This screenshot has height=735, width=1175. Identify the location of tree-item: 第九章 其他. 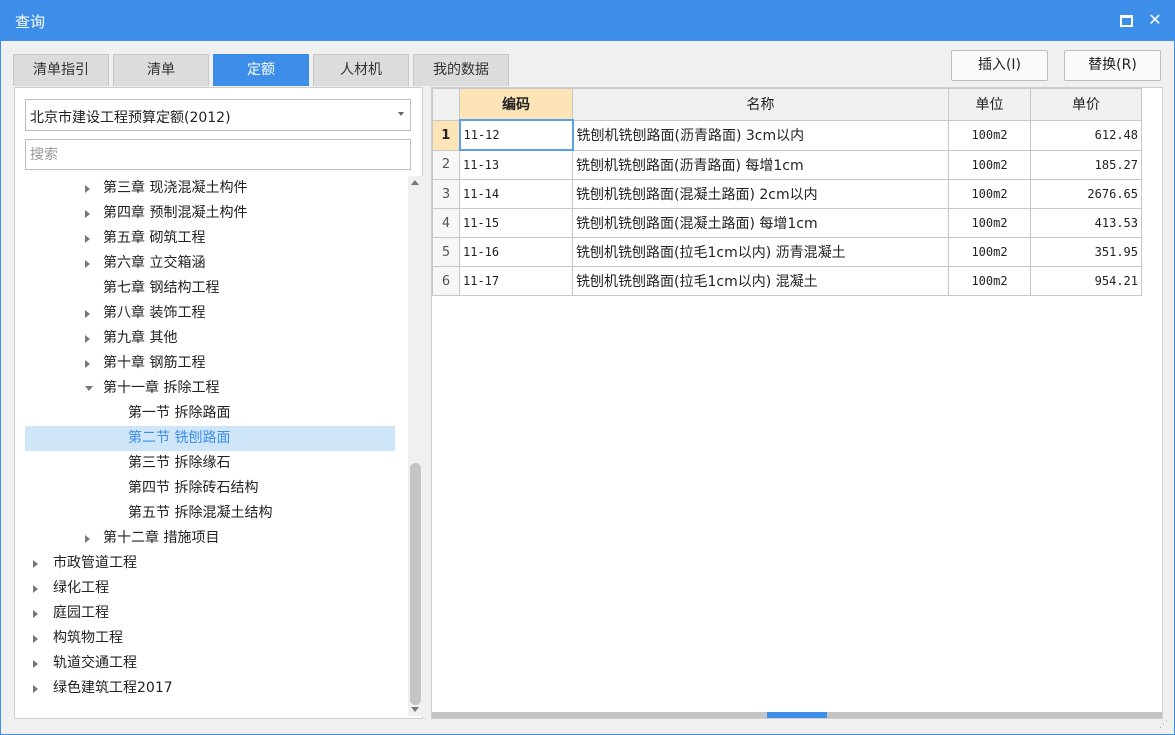
(210, 338).